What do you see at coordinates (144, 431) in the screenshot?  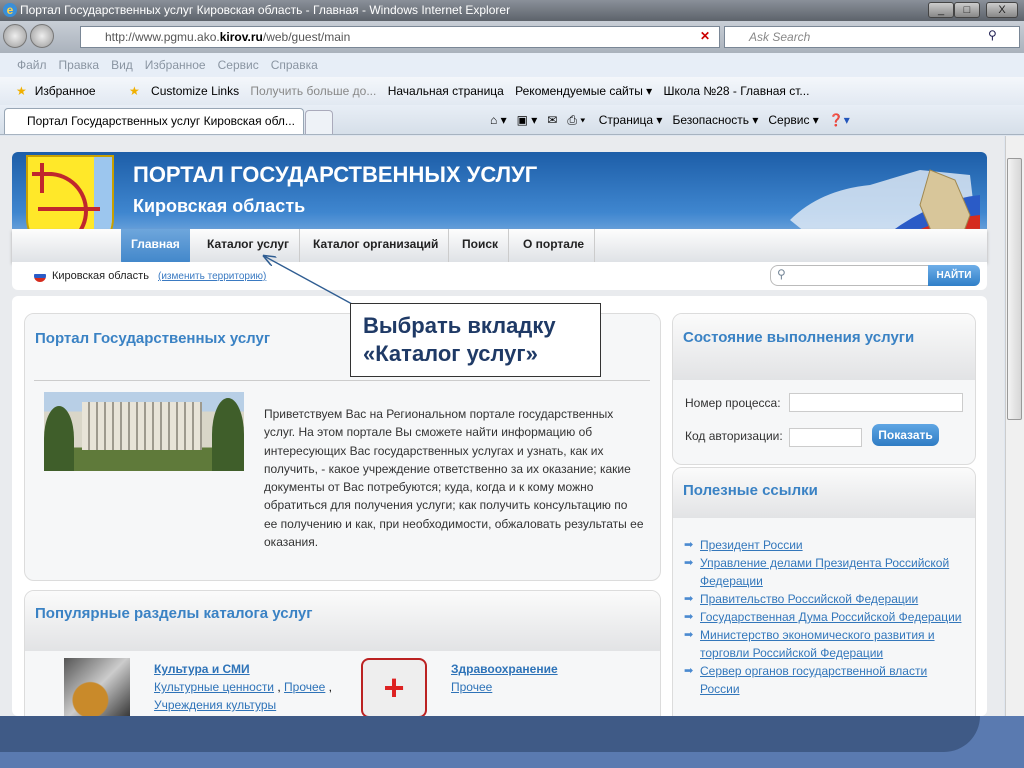 I see `government-building-photo` at bounding box center [144, 431].